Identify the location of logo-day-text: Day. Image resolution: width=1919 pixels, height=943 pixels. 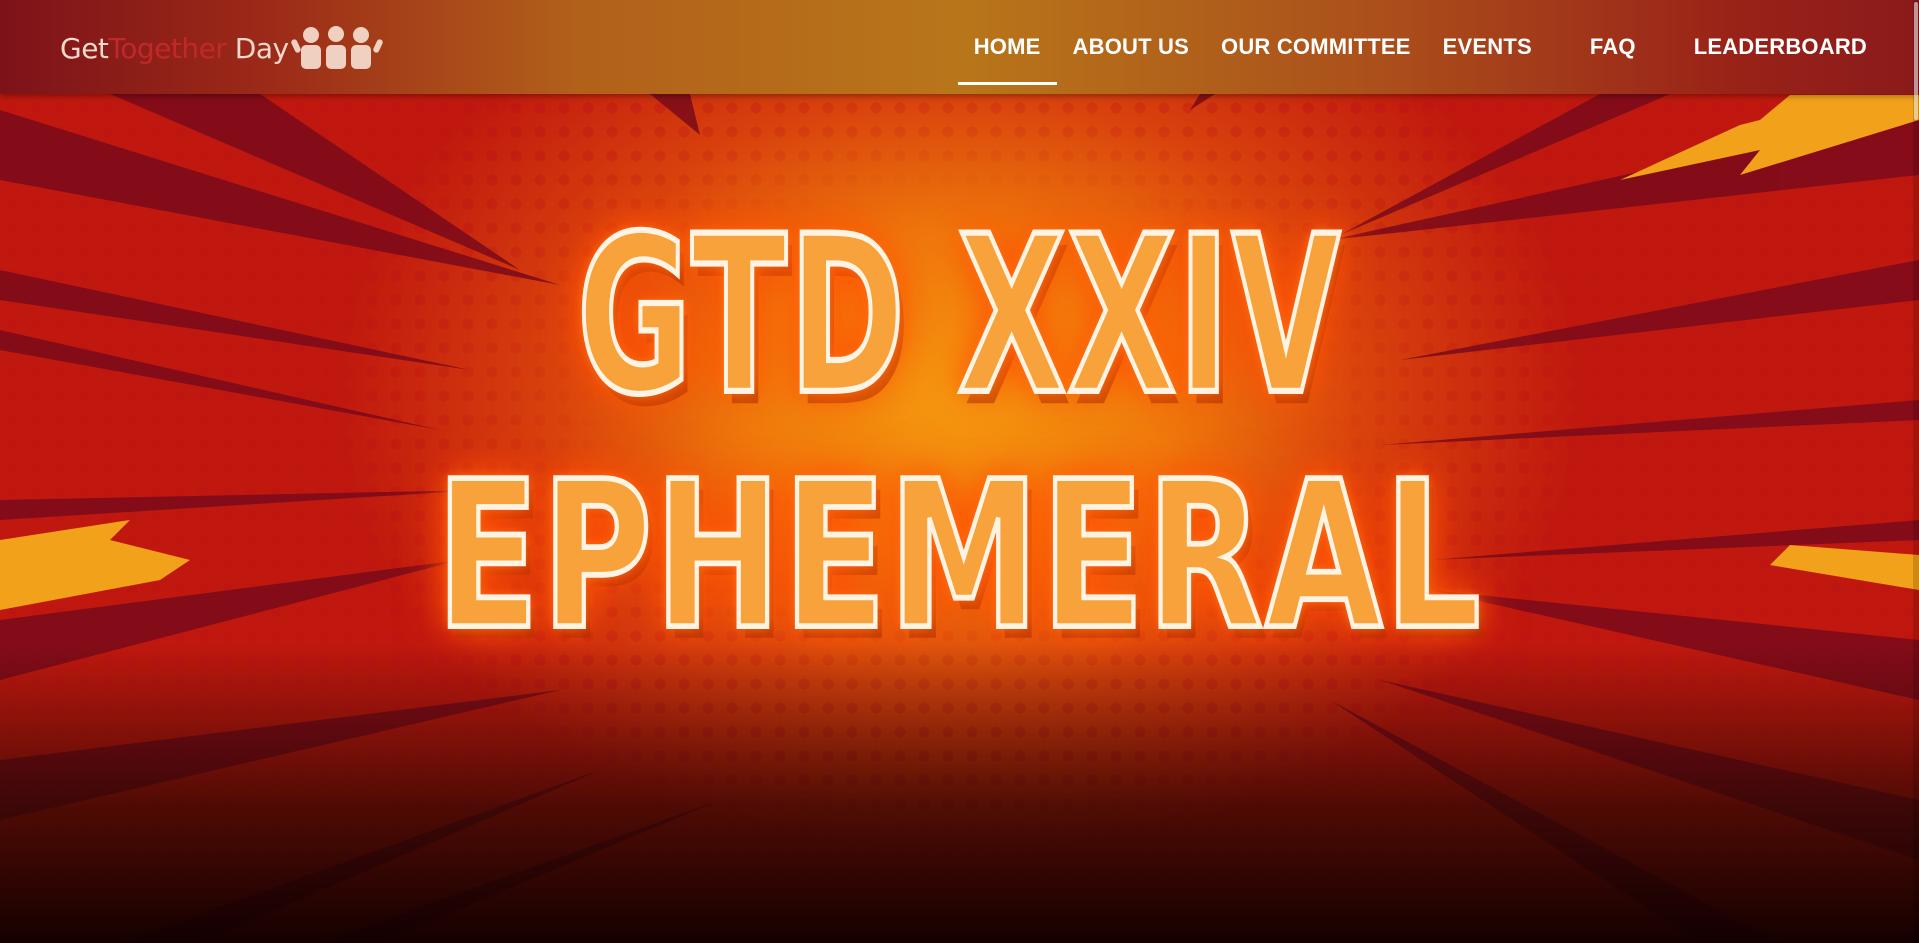
(261, 48).